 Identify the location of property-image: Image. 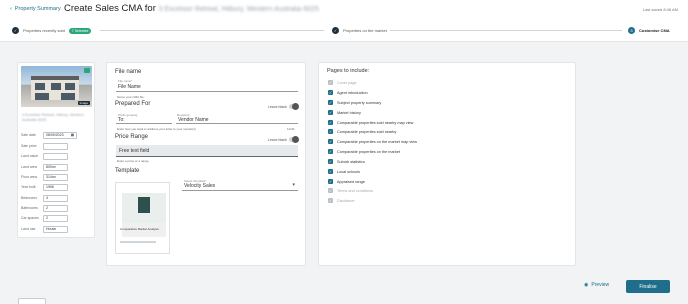
(56, 86).